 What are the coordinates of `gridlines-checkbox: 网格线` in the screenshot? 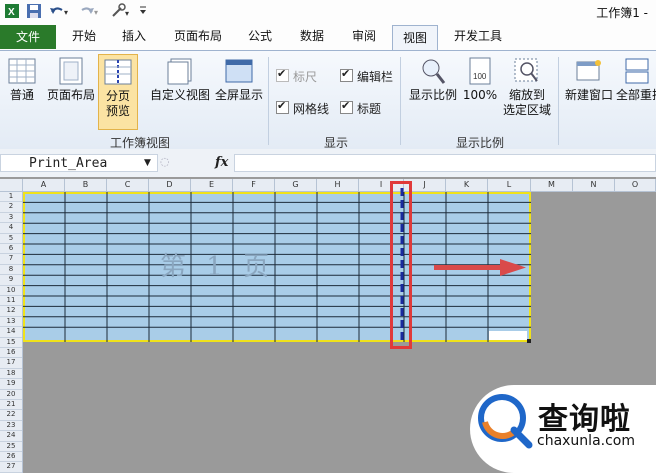 It's located at (302, 107).